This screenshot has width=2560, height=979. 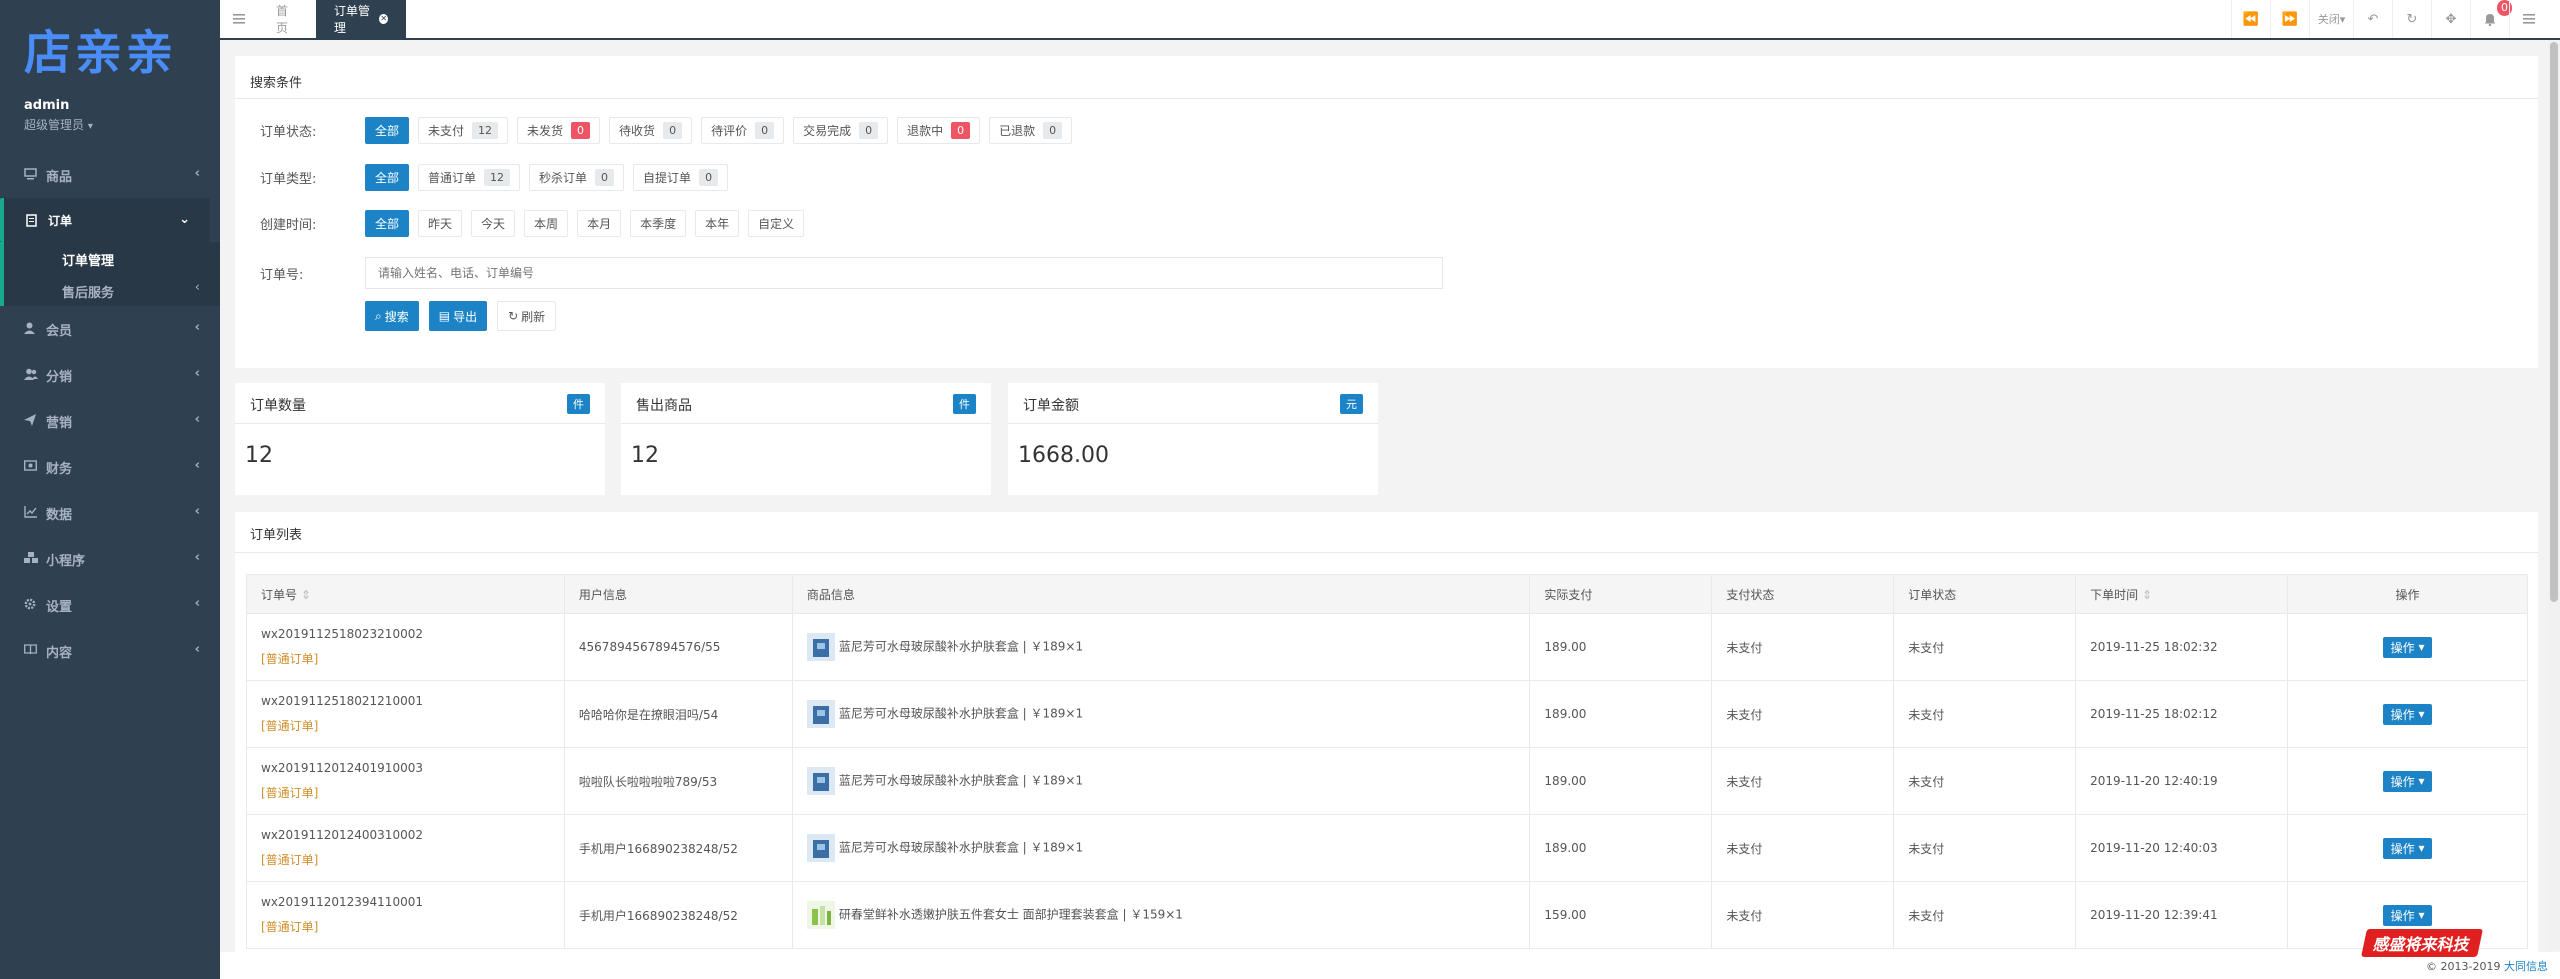 What do you see at coordinates (2182, 594) in the screenshot?
I see `col-time: 下单时间 ⇕` at bounding box center [2182, 594].